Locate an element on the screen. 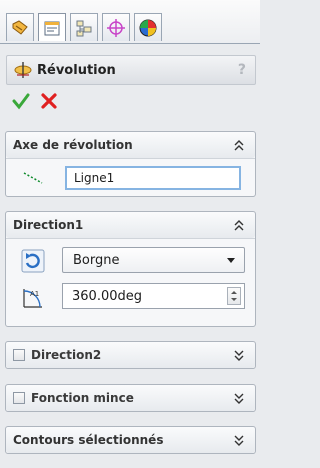 This screenshot has height=468, width=320. thin-feature-header: Fonction mince is located at coordinates (130, 398).